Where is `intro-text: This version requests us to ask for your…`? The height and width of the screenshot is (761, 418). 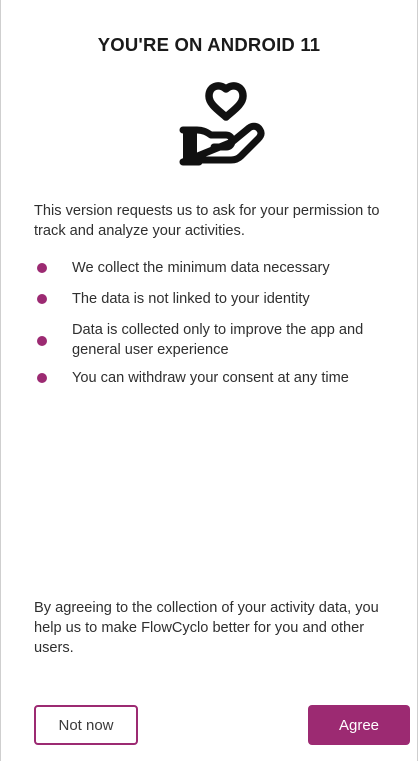
intro-text: This version requests us to ask for your… is located at coordinates (207, 221).